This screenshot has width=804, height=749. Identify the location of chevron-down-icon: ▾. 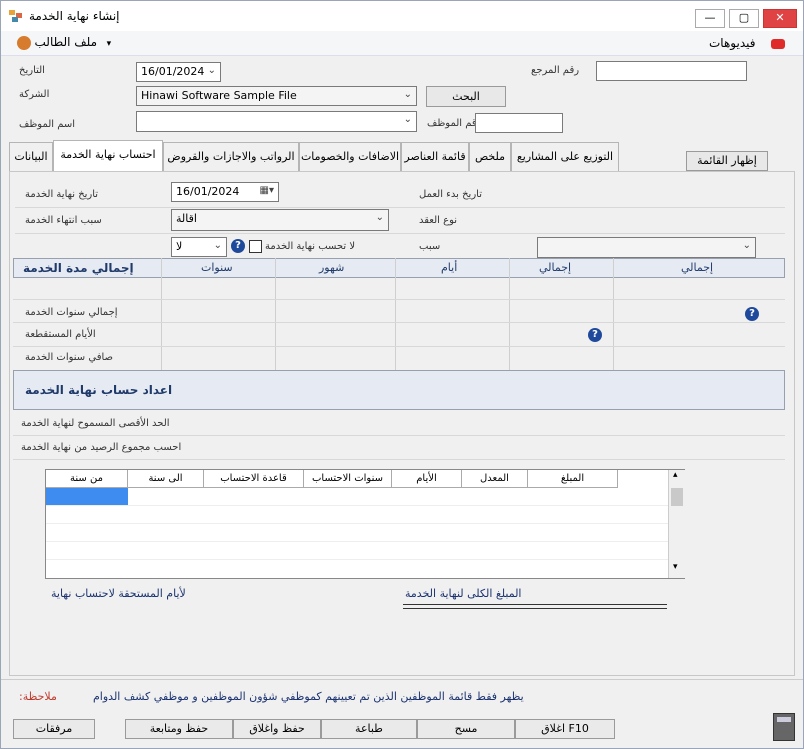
(109, 44).